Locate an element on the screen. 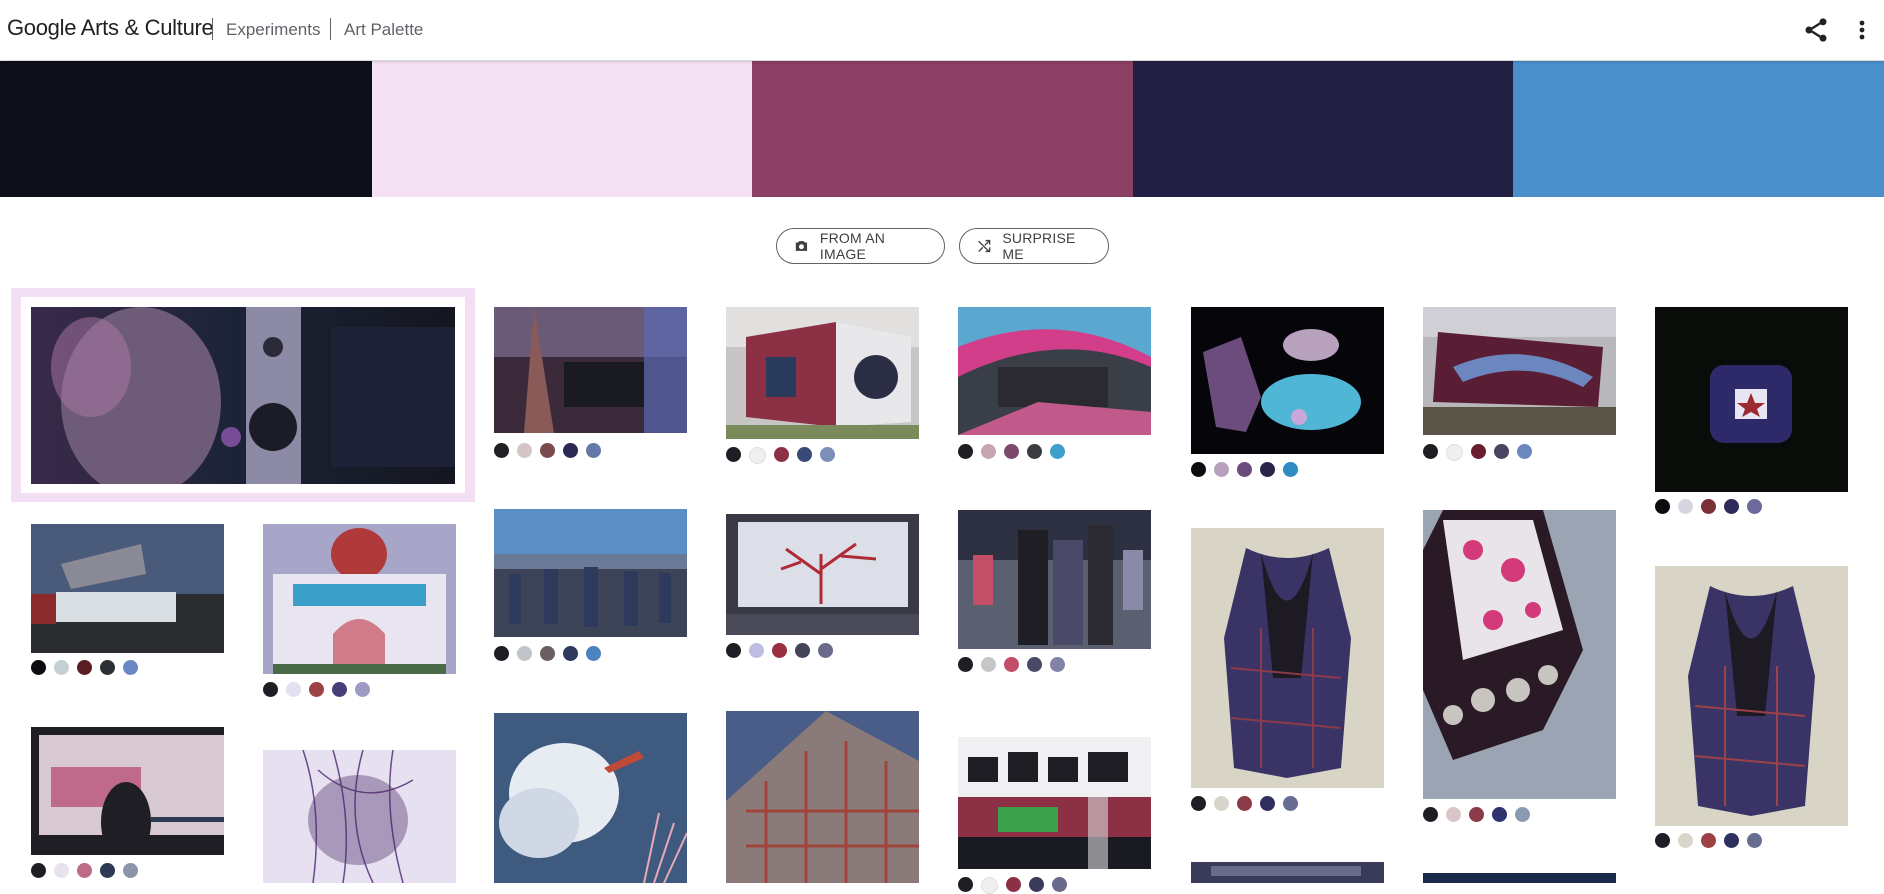  more-vert-icon is located at coordinates (1862, 30).